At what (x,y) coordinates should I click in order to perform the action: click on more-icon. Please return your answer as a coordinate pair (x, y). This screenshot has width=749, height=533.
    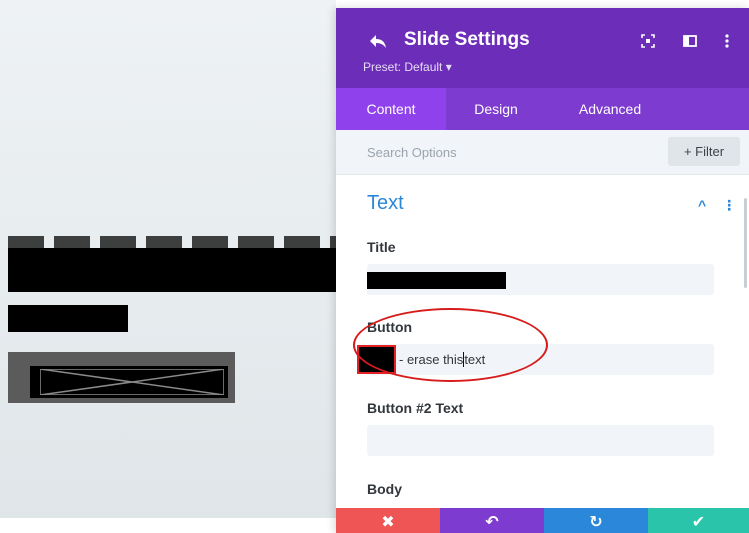
    Looking at the image, I should click on (727, 41).